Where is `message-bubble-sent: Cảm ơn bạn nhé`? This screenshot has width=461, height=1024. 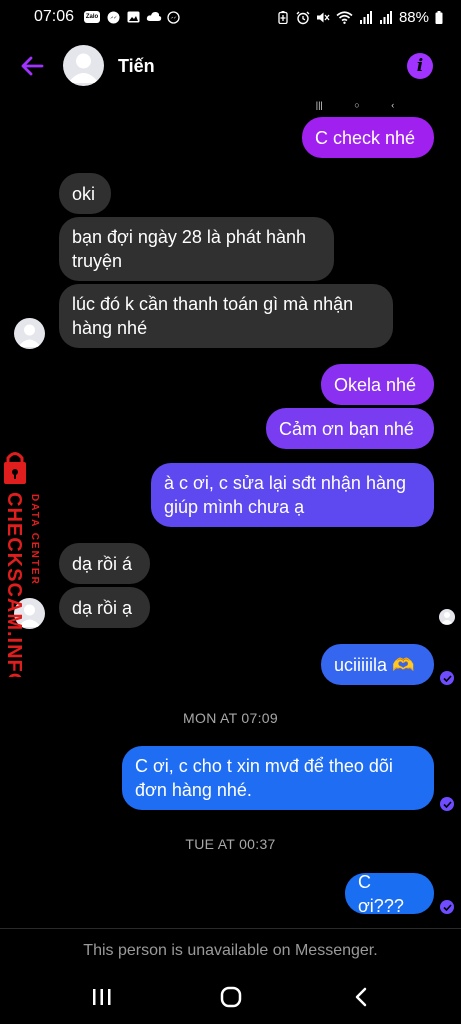
message-bubble-sent: Cảm ơn bạn nhé is located at coordinates (350, 428).